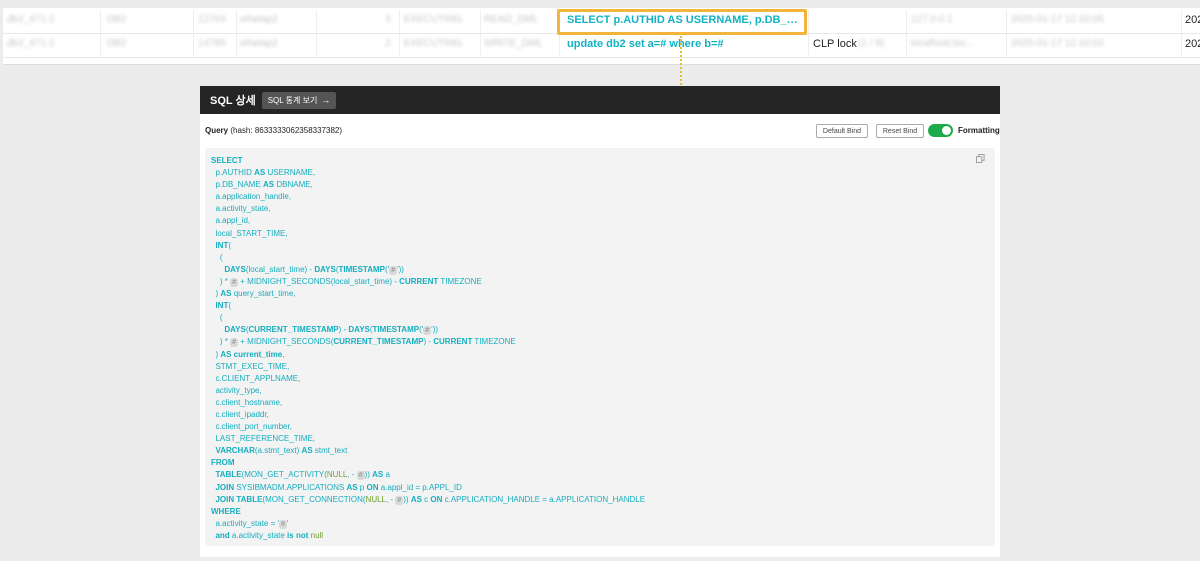 Image resolution: width=1200 pixels, height=561 pixels. I want to click on connector-line, so click(681, 62).